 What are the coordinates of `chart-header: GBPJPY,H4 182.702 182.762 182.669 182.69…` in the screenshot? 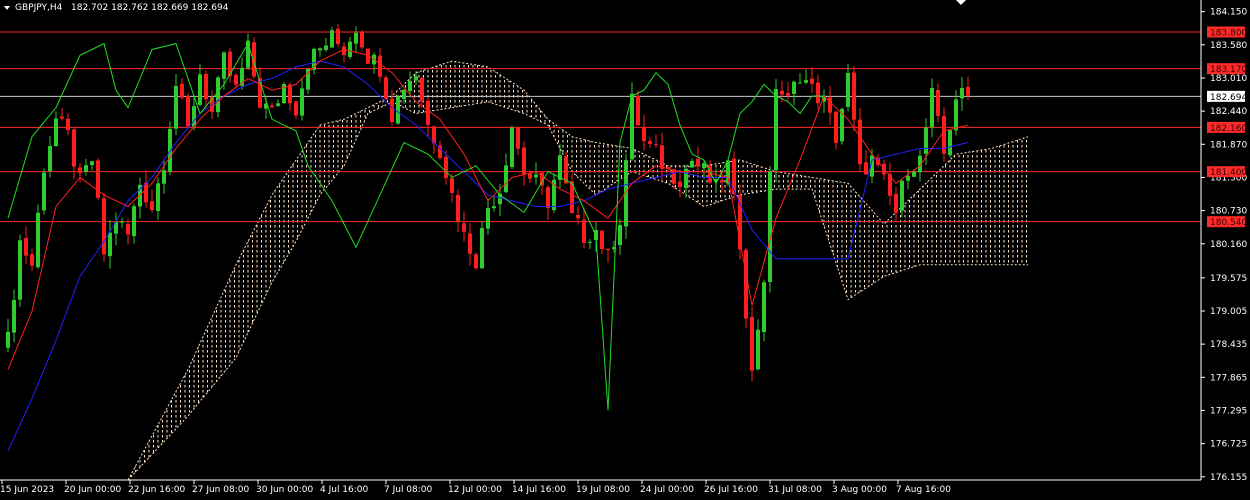 It's located at (116, 8).